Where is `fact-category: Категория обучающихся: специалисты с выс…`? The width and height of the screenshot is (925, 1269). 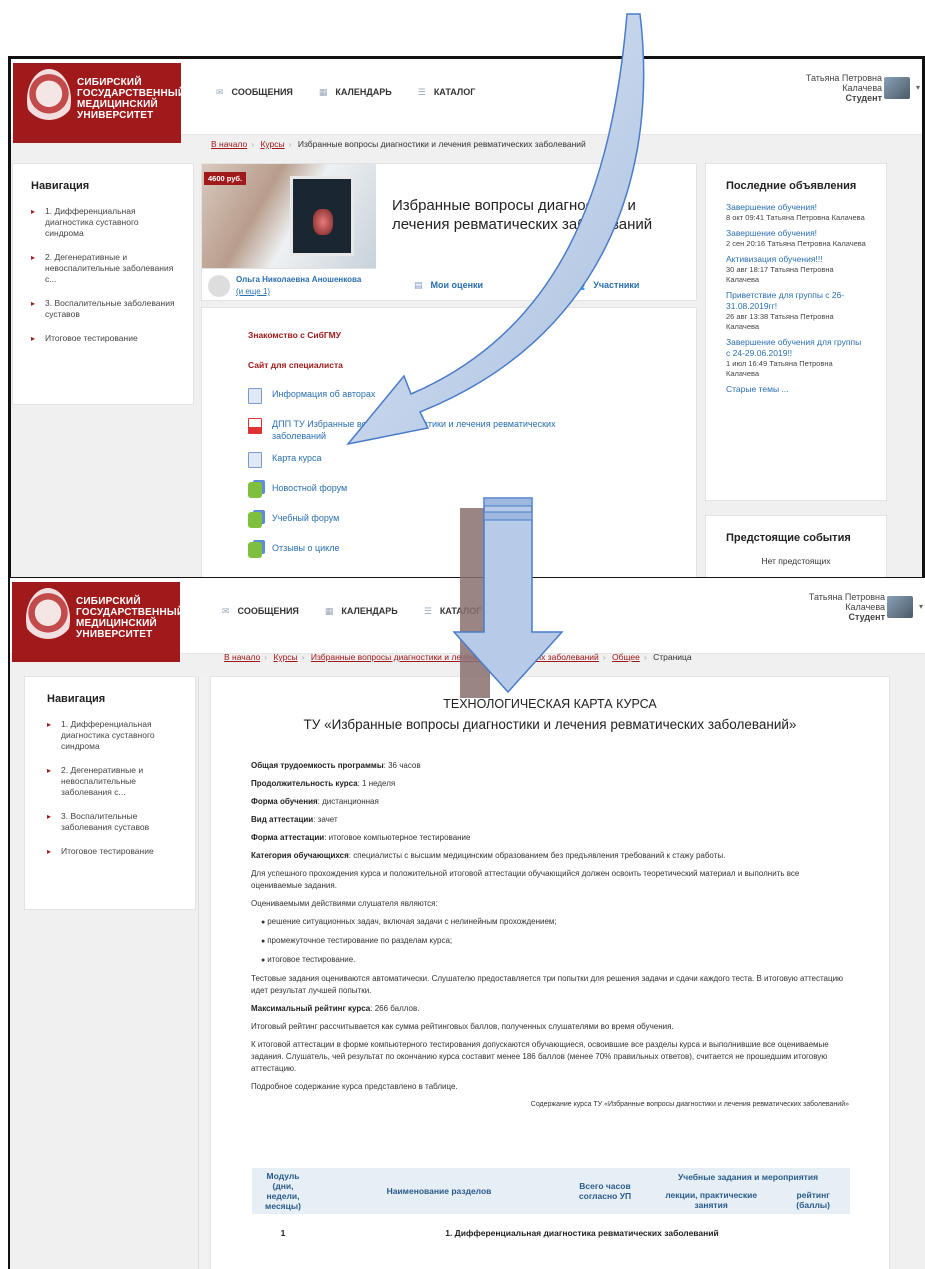
fact-category: Категория обучающихся: специалисты с выс… is located at coordinates (488, 855).